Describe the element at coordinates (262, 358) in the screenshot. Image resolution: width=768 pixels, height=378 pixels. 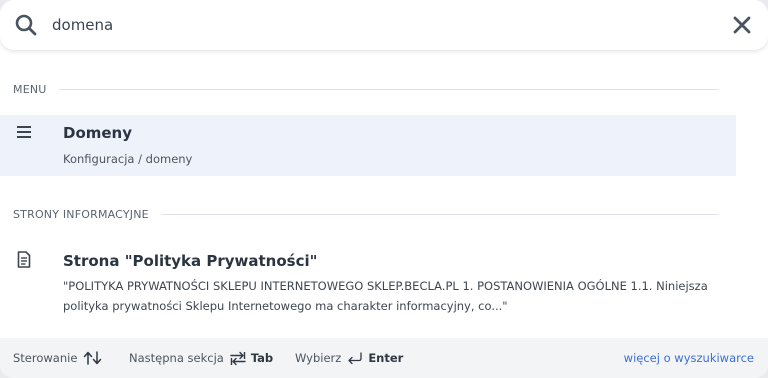
I see `tab-key-label: Tab` at that location.